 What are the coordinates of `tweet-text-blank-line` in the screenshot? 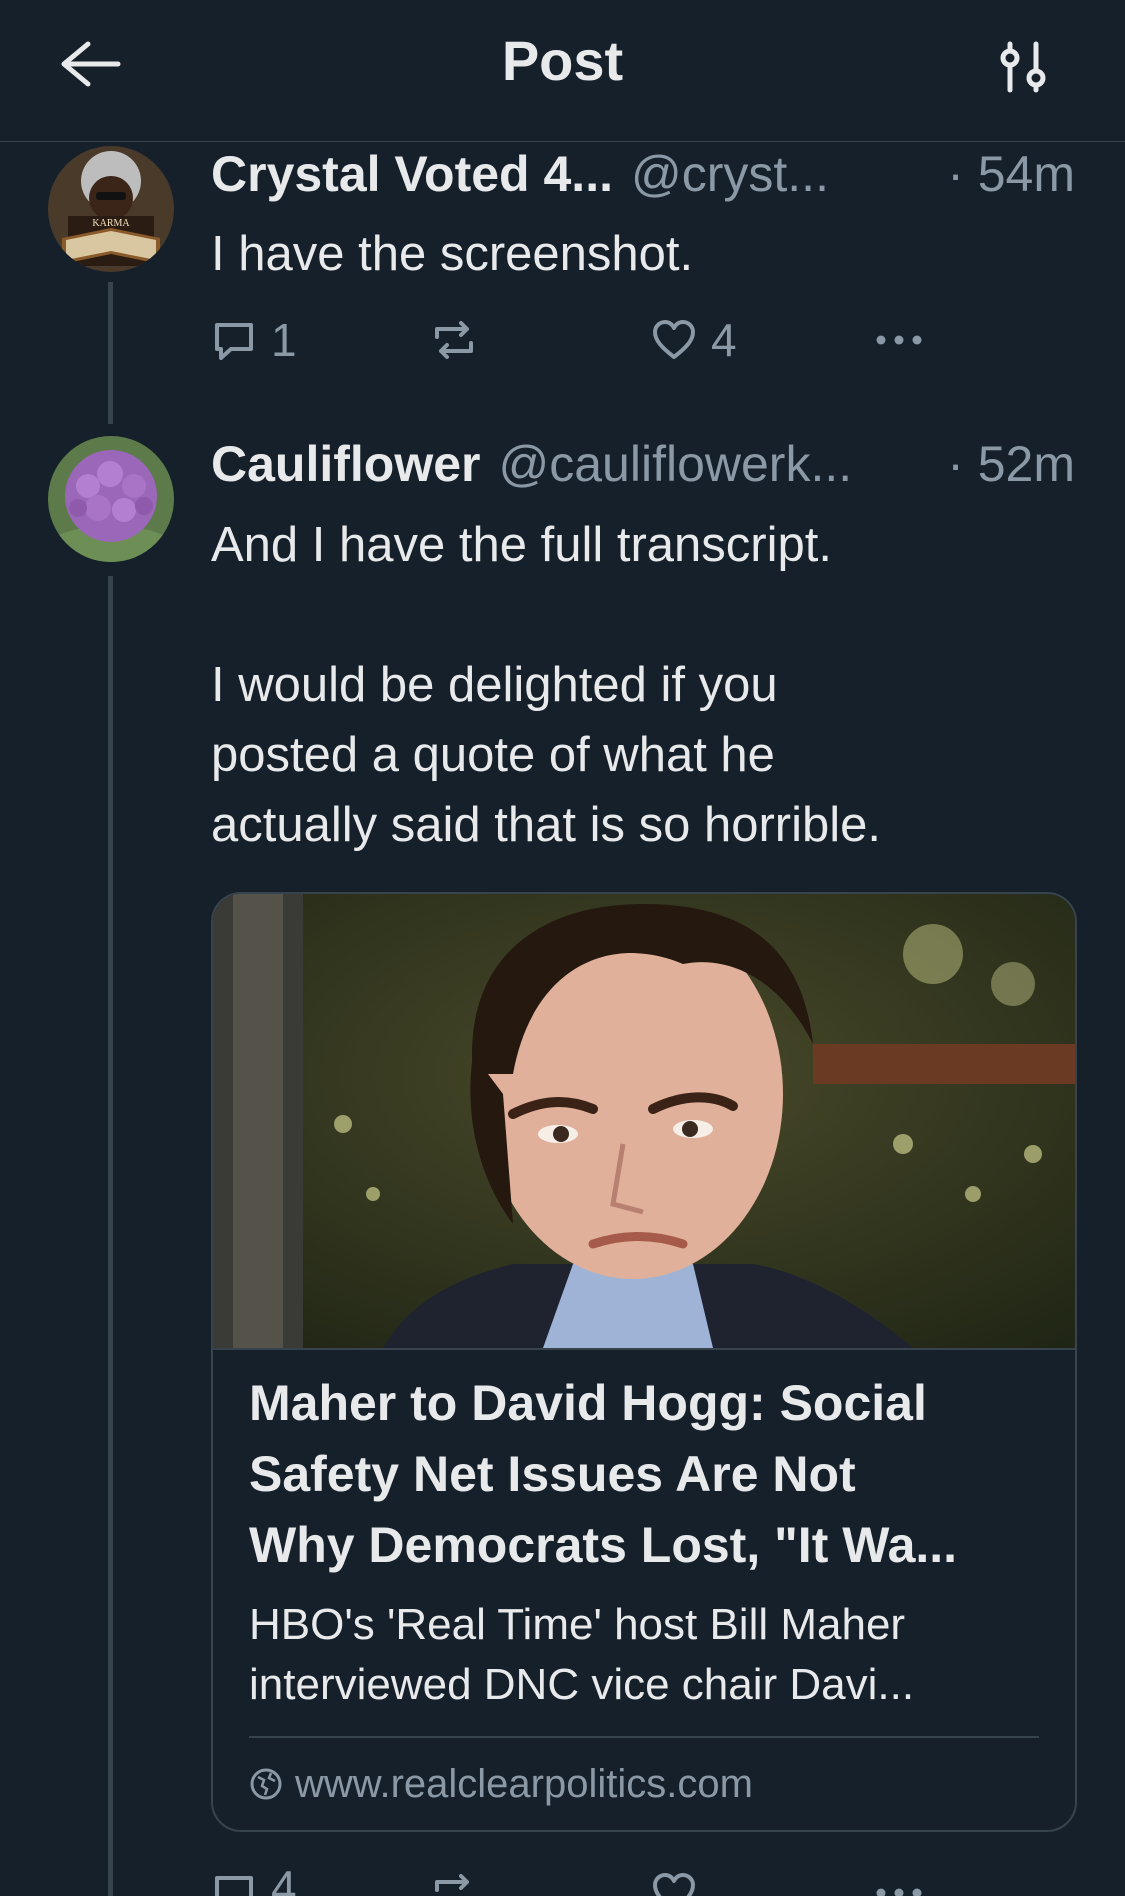 It's located at (643, 615).